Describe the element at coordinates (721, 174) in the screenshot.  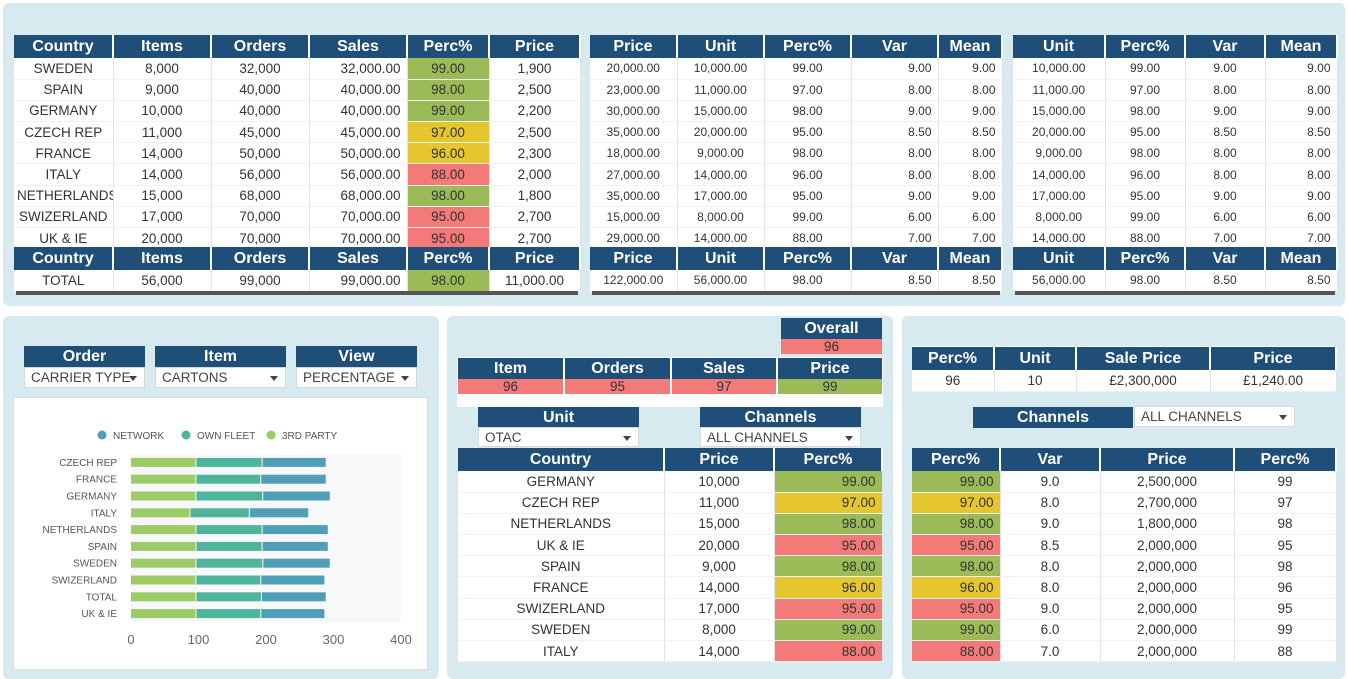
I see `table-cell: 14,000.00` at that location.